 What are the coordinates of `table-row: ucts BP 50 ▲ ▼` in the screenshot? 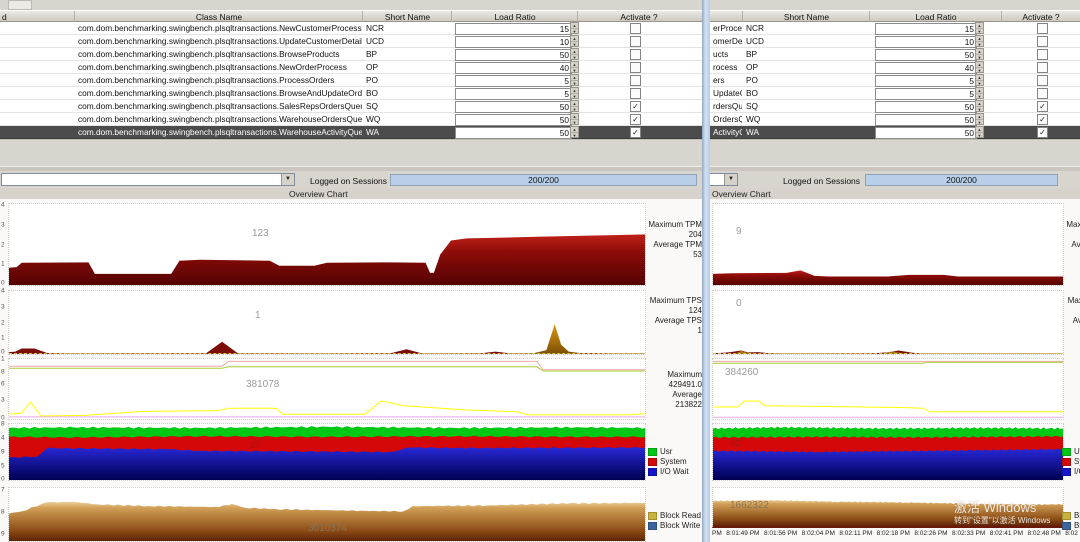 It's located at (895, 54).